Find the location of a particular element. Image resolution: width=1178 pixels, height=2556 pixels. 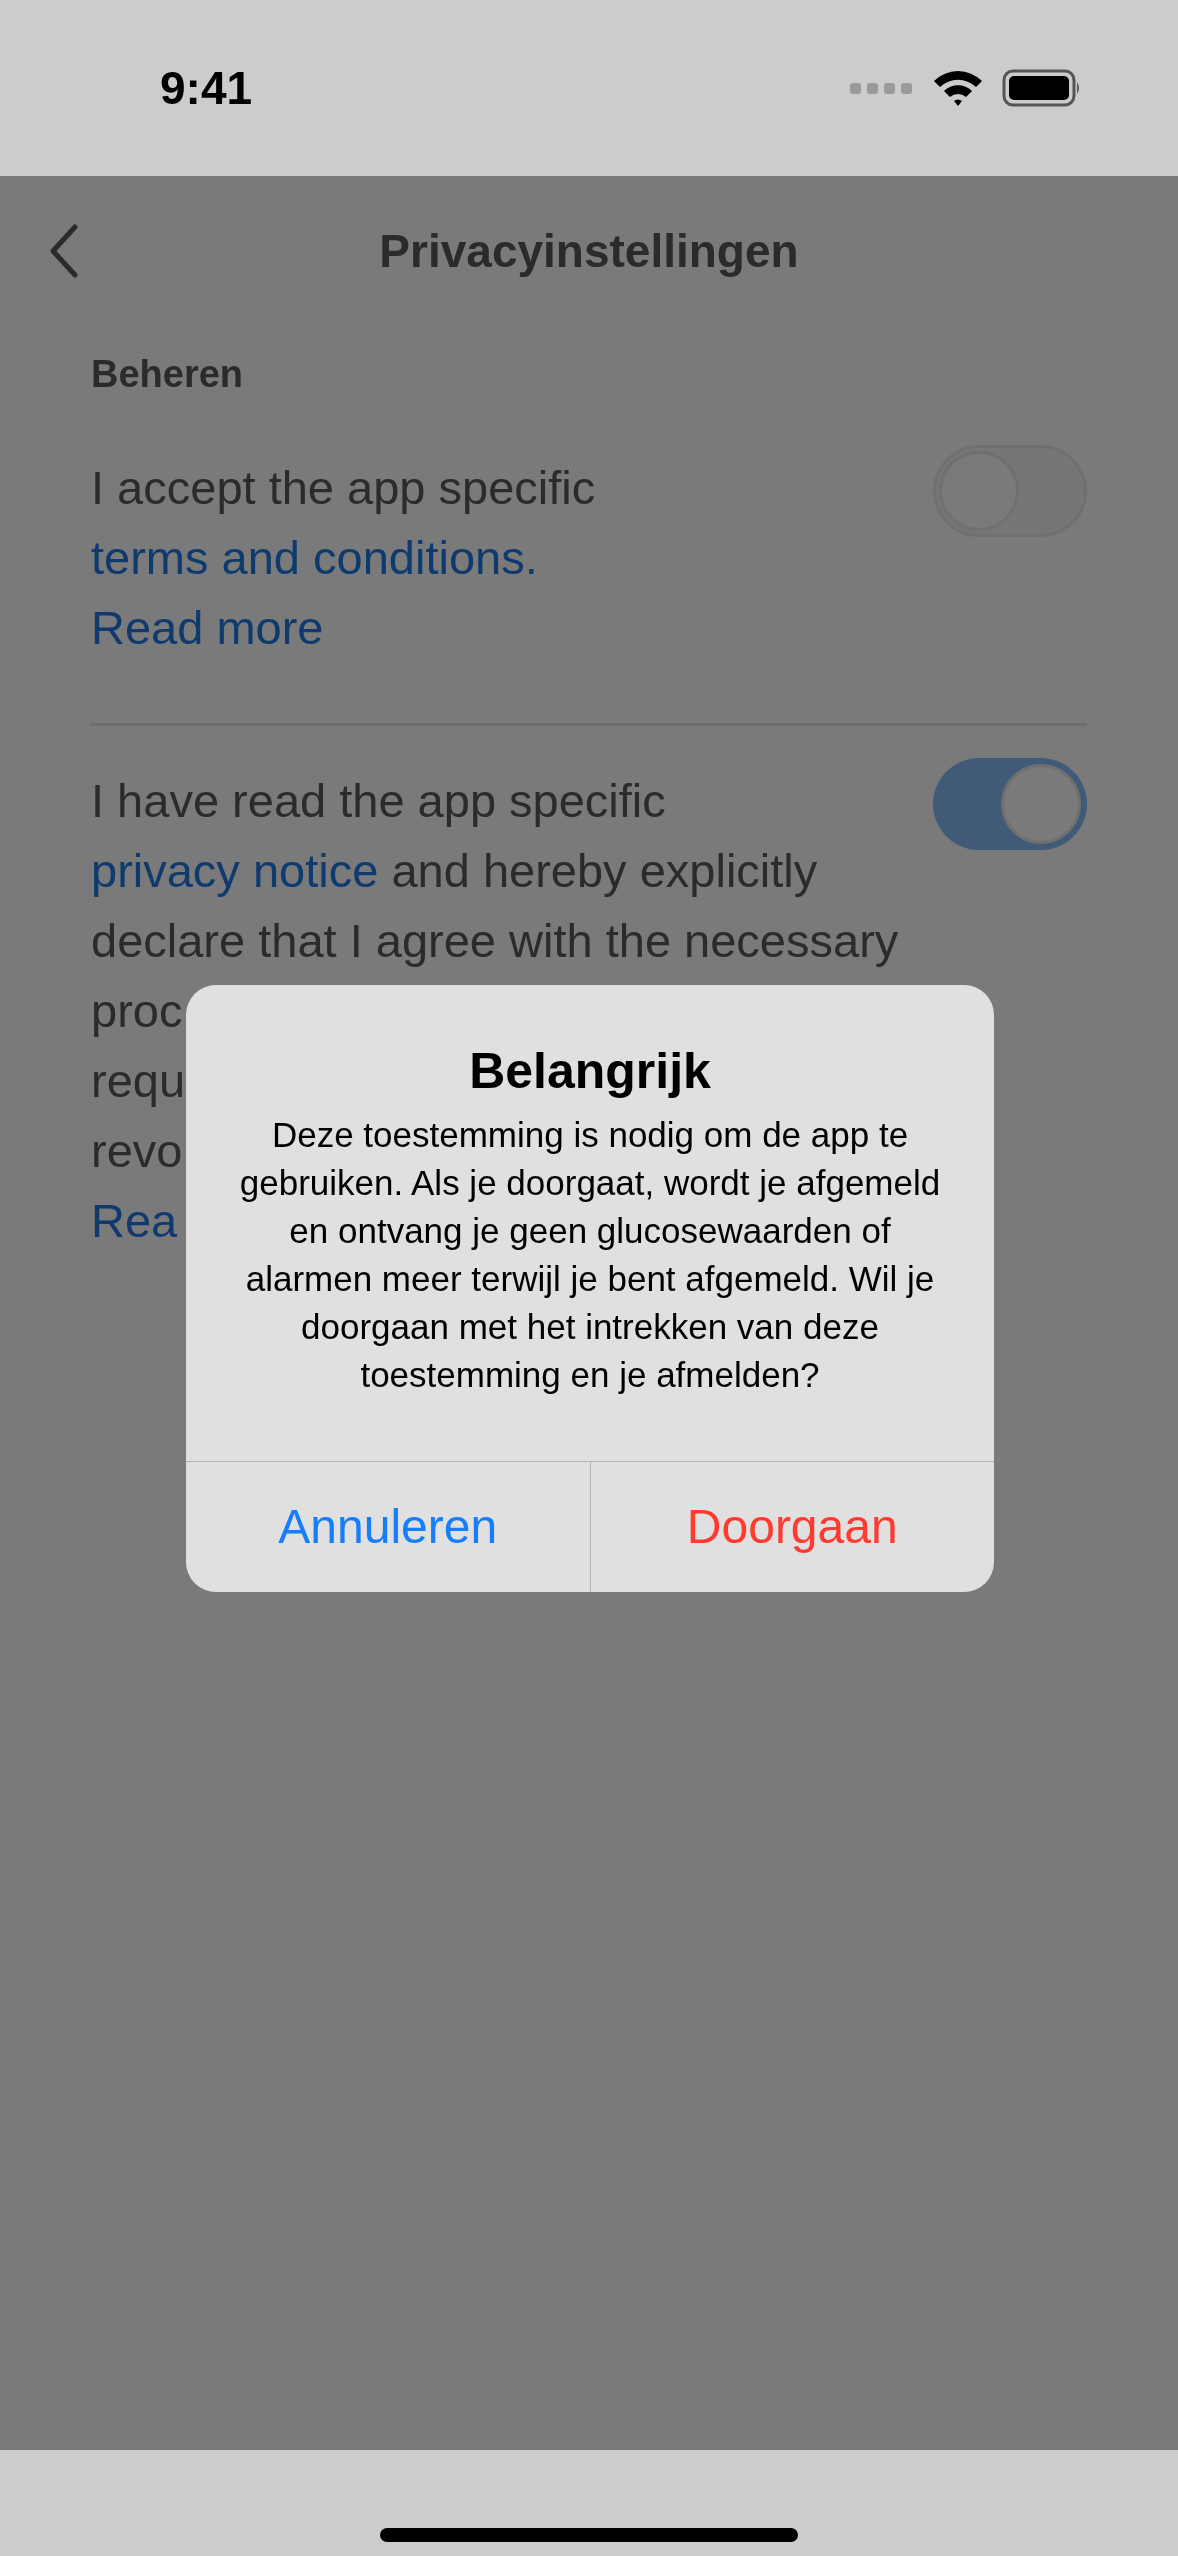

consent-text-line: revo is located at coordinates (137, 1151).